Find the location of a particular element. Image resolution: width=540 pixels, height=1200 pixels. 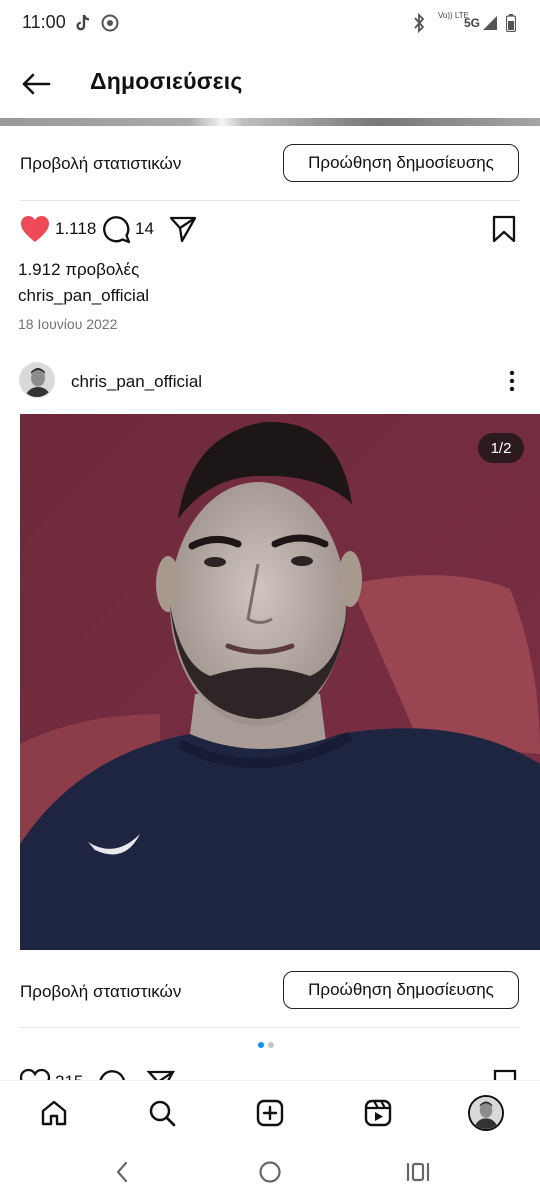

views-count: 1.912 προβολές is located at coordinates (79, 269).